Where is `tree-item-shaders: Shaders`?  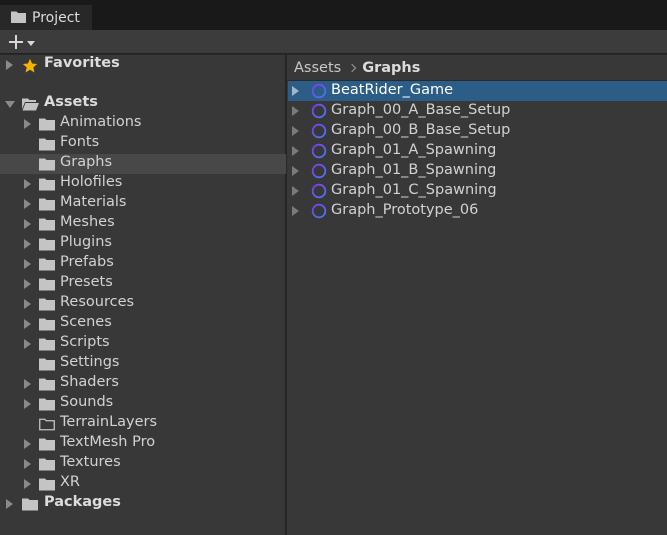
tree-item-shaders: Shaders is located at coordinates (143, 384).